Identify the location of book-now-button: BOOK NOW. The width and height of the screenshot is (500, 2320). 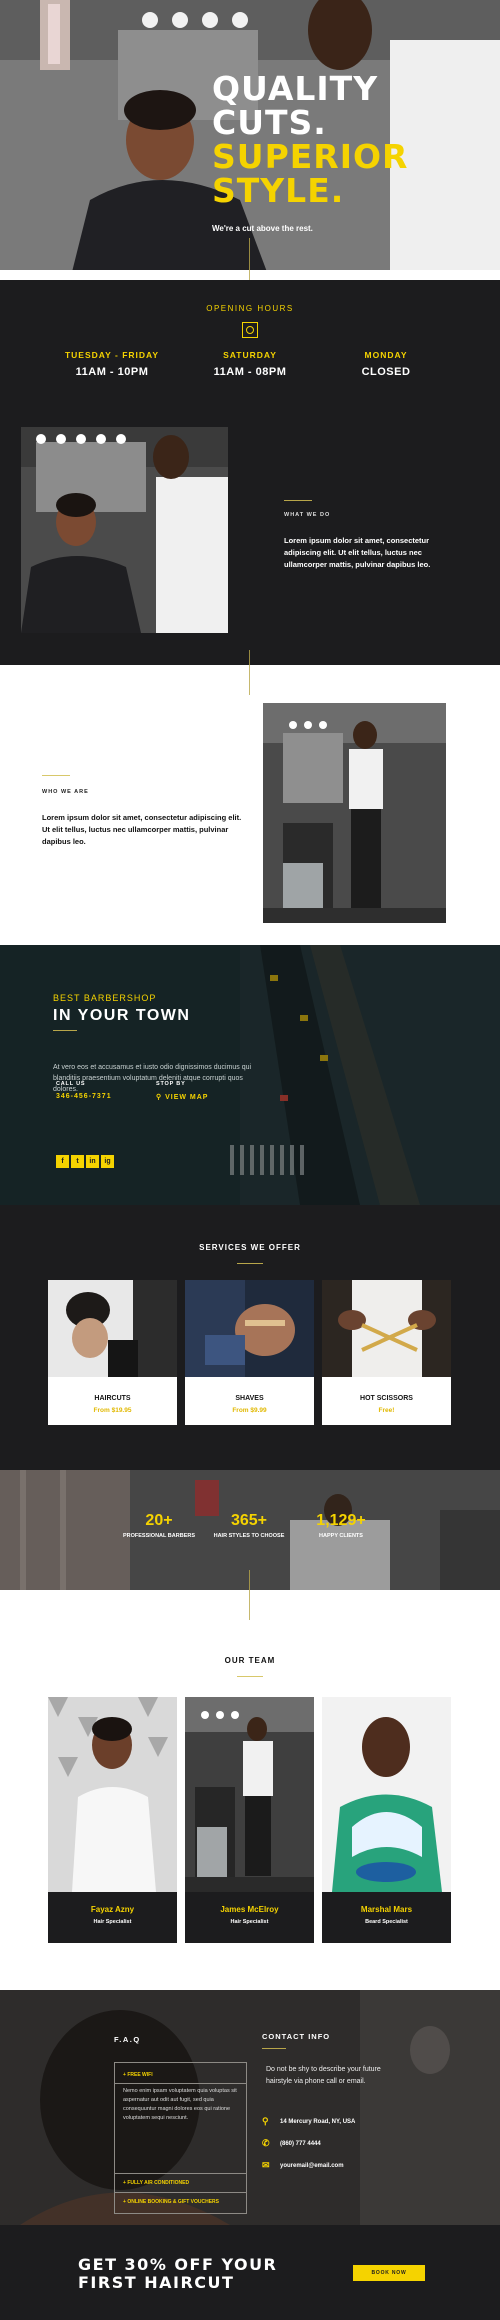
(389, 2273).